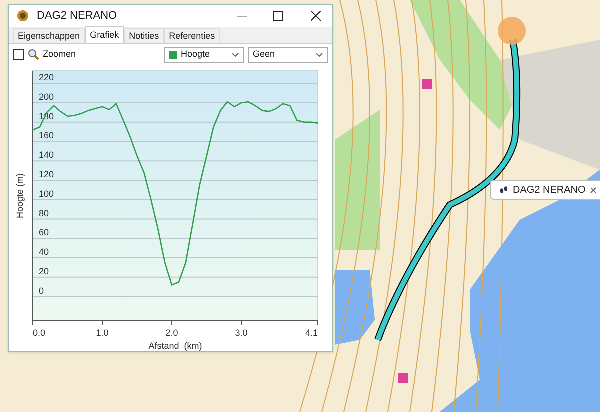  What do you see at coordinates (204, 54) in the screenshot?
I see `dropdown: Hoogte` at bounding box center [204, 54].